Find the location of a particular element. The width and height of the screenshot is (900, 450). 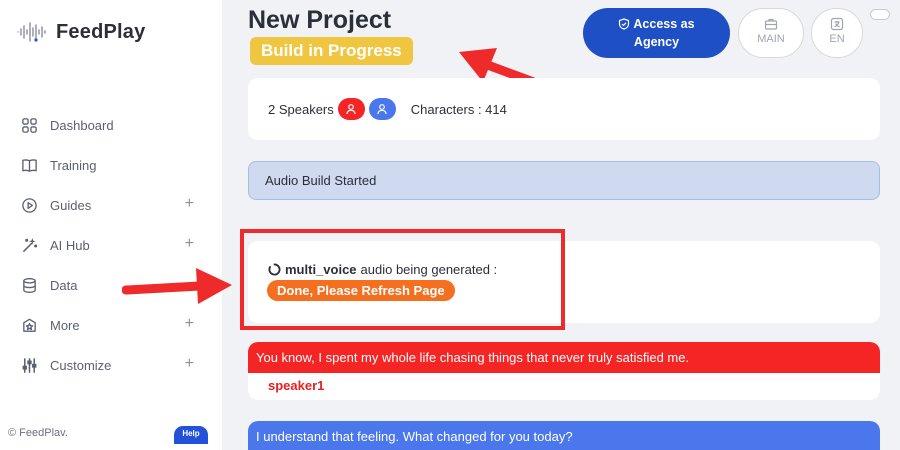

language-button: EN is located at coordinates (837, 33).